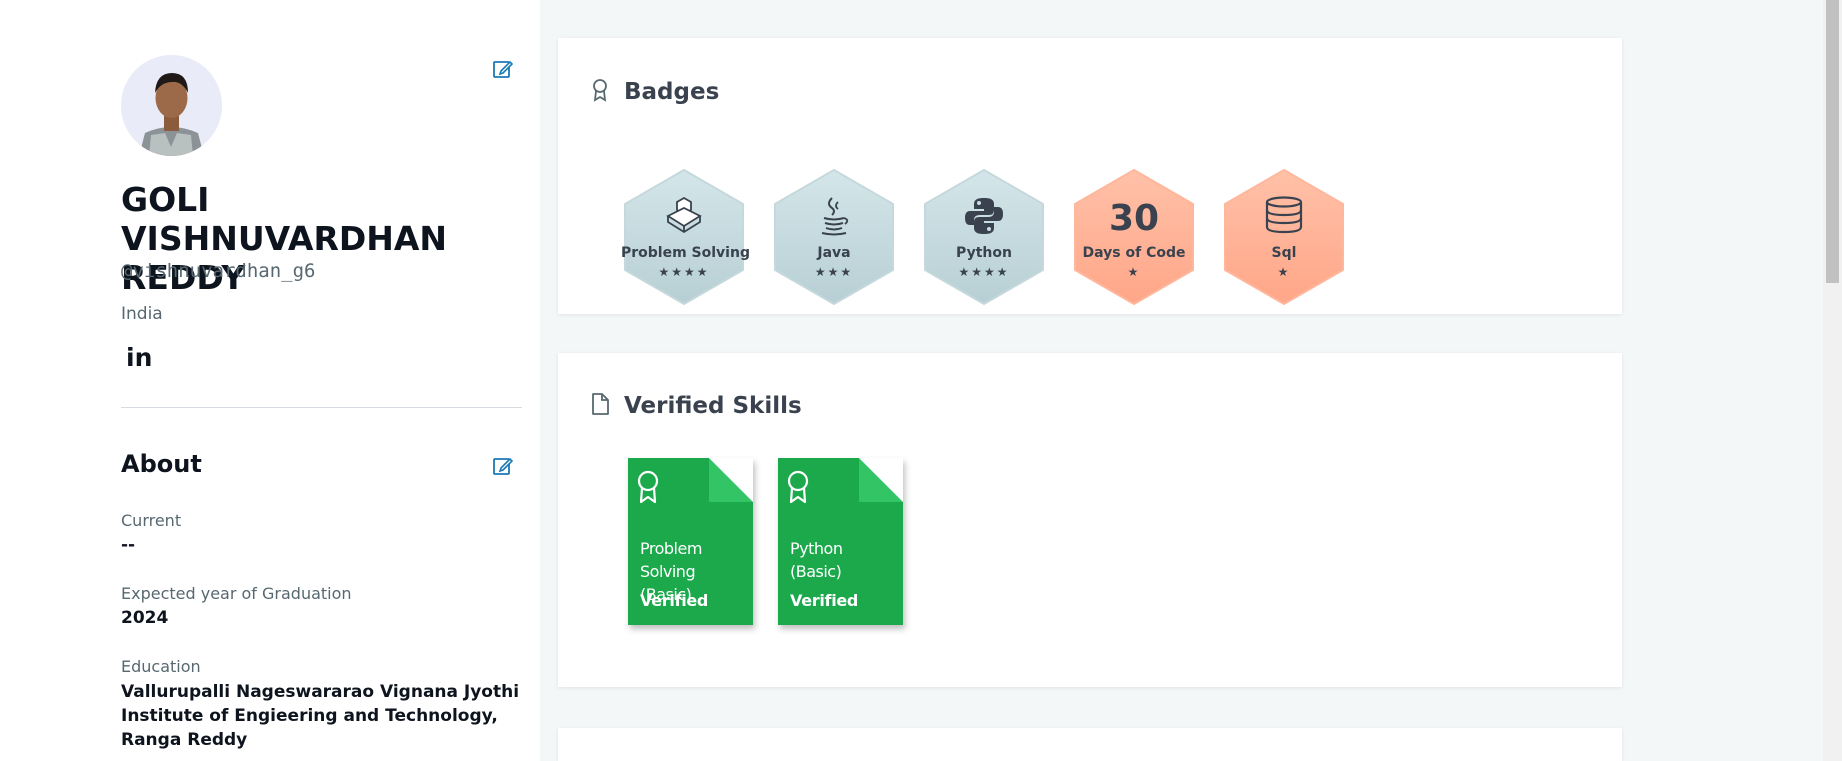 The height and width of the screenshot is (761, 1842). What do you see at coordinates (142, 314) in the screenshot?
I see `country: India` at bounding box center [142, 314].